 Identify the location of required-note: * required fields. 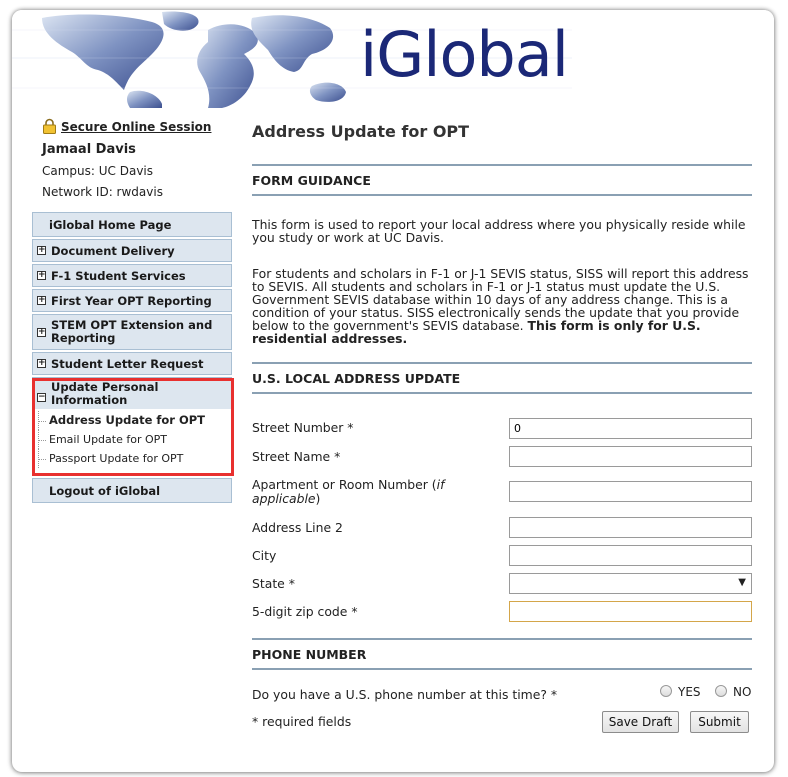
(302, 721).